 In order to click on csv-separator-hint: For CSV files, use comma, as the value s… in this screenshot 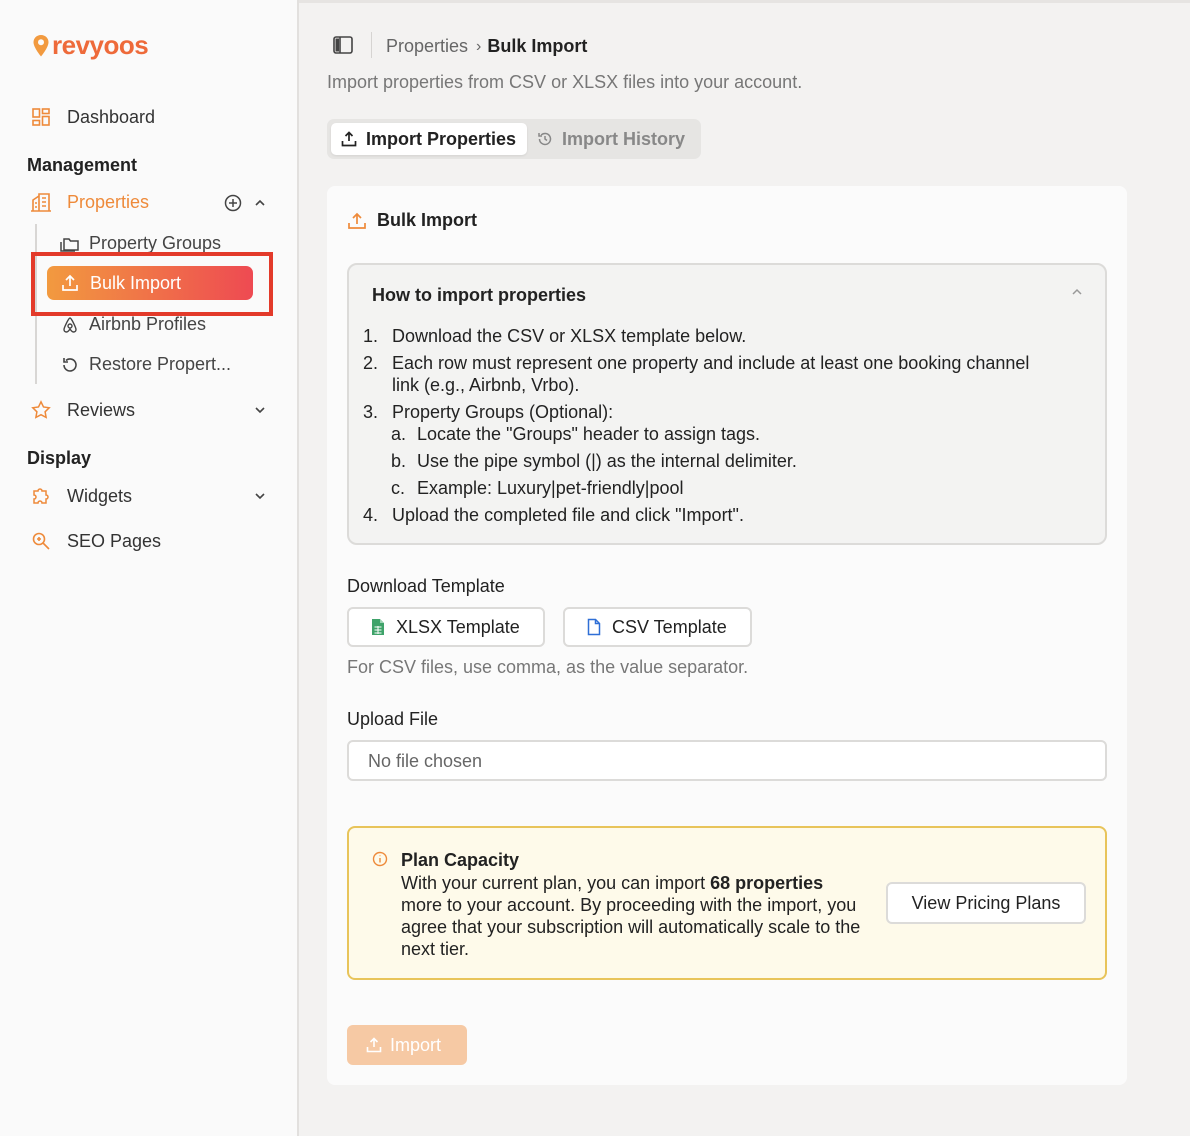, I will do `click(548, 667)`.